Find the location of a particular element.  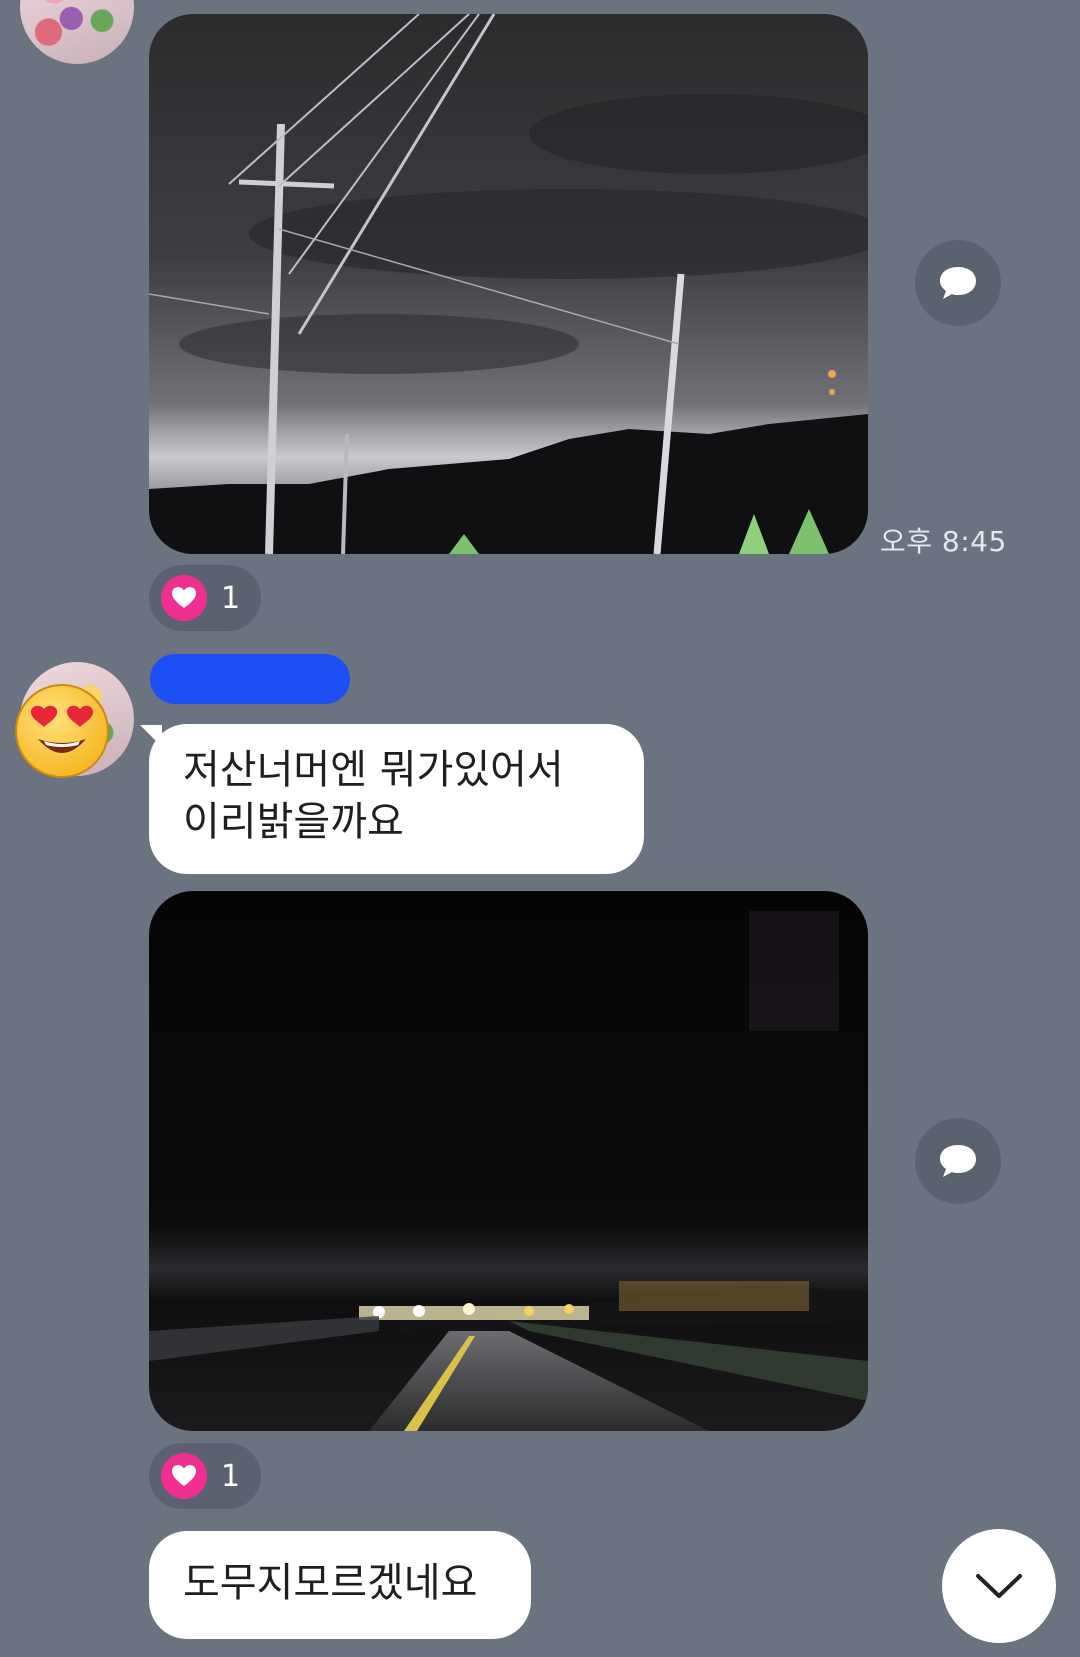

reaction-badge-1: 1 is located at coordinates (205, 598).